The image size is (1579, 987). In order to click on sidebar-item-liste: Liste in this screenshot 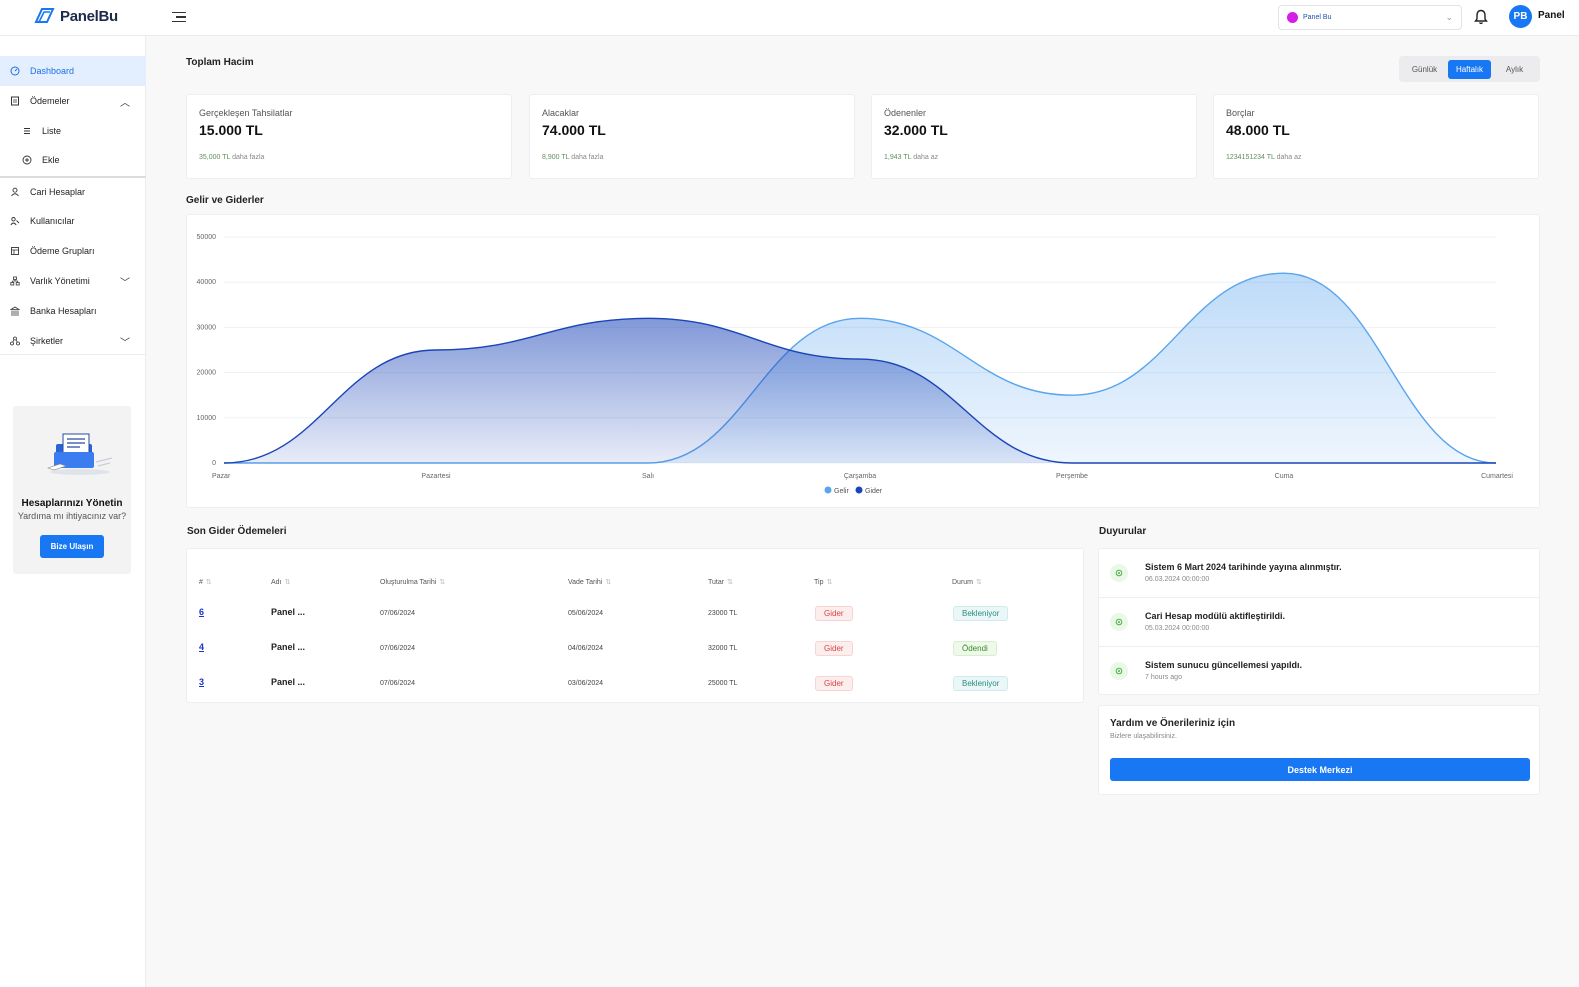, I will do `click(73, 131)`.